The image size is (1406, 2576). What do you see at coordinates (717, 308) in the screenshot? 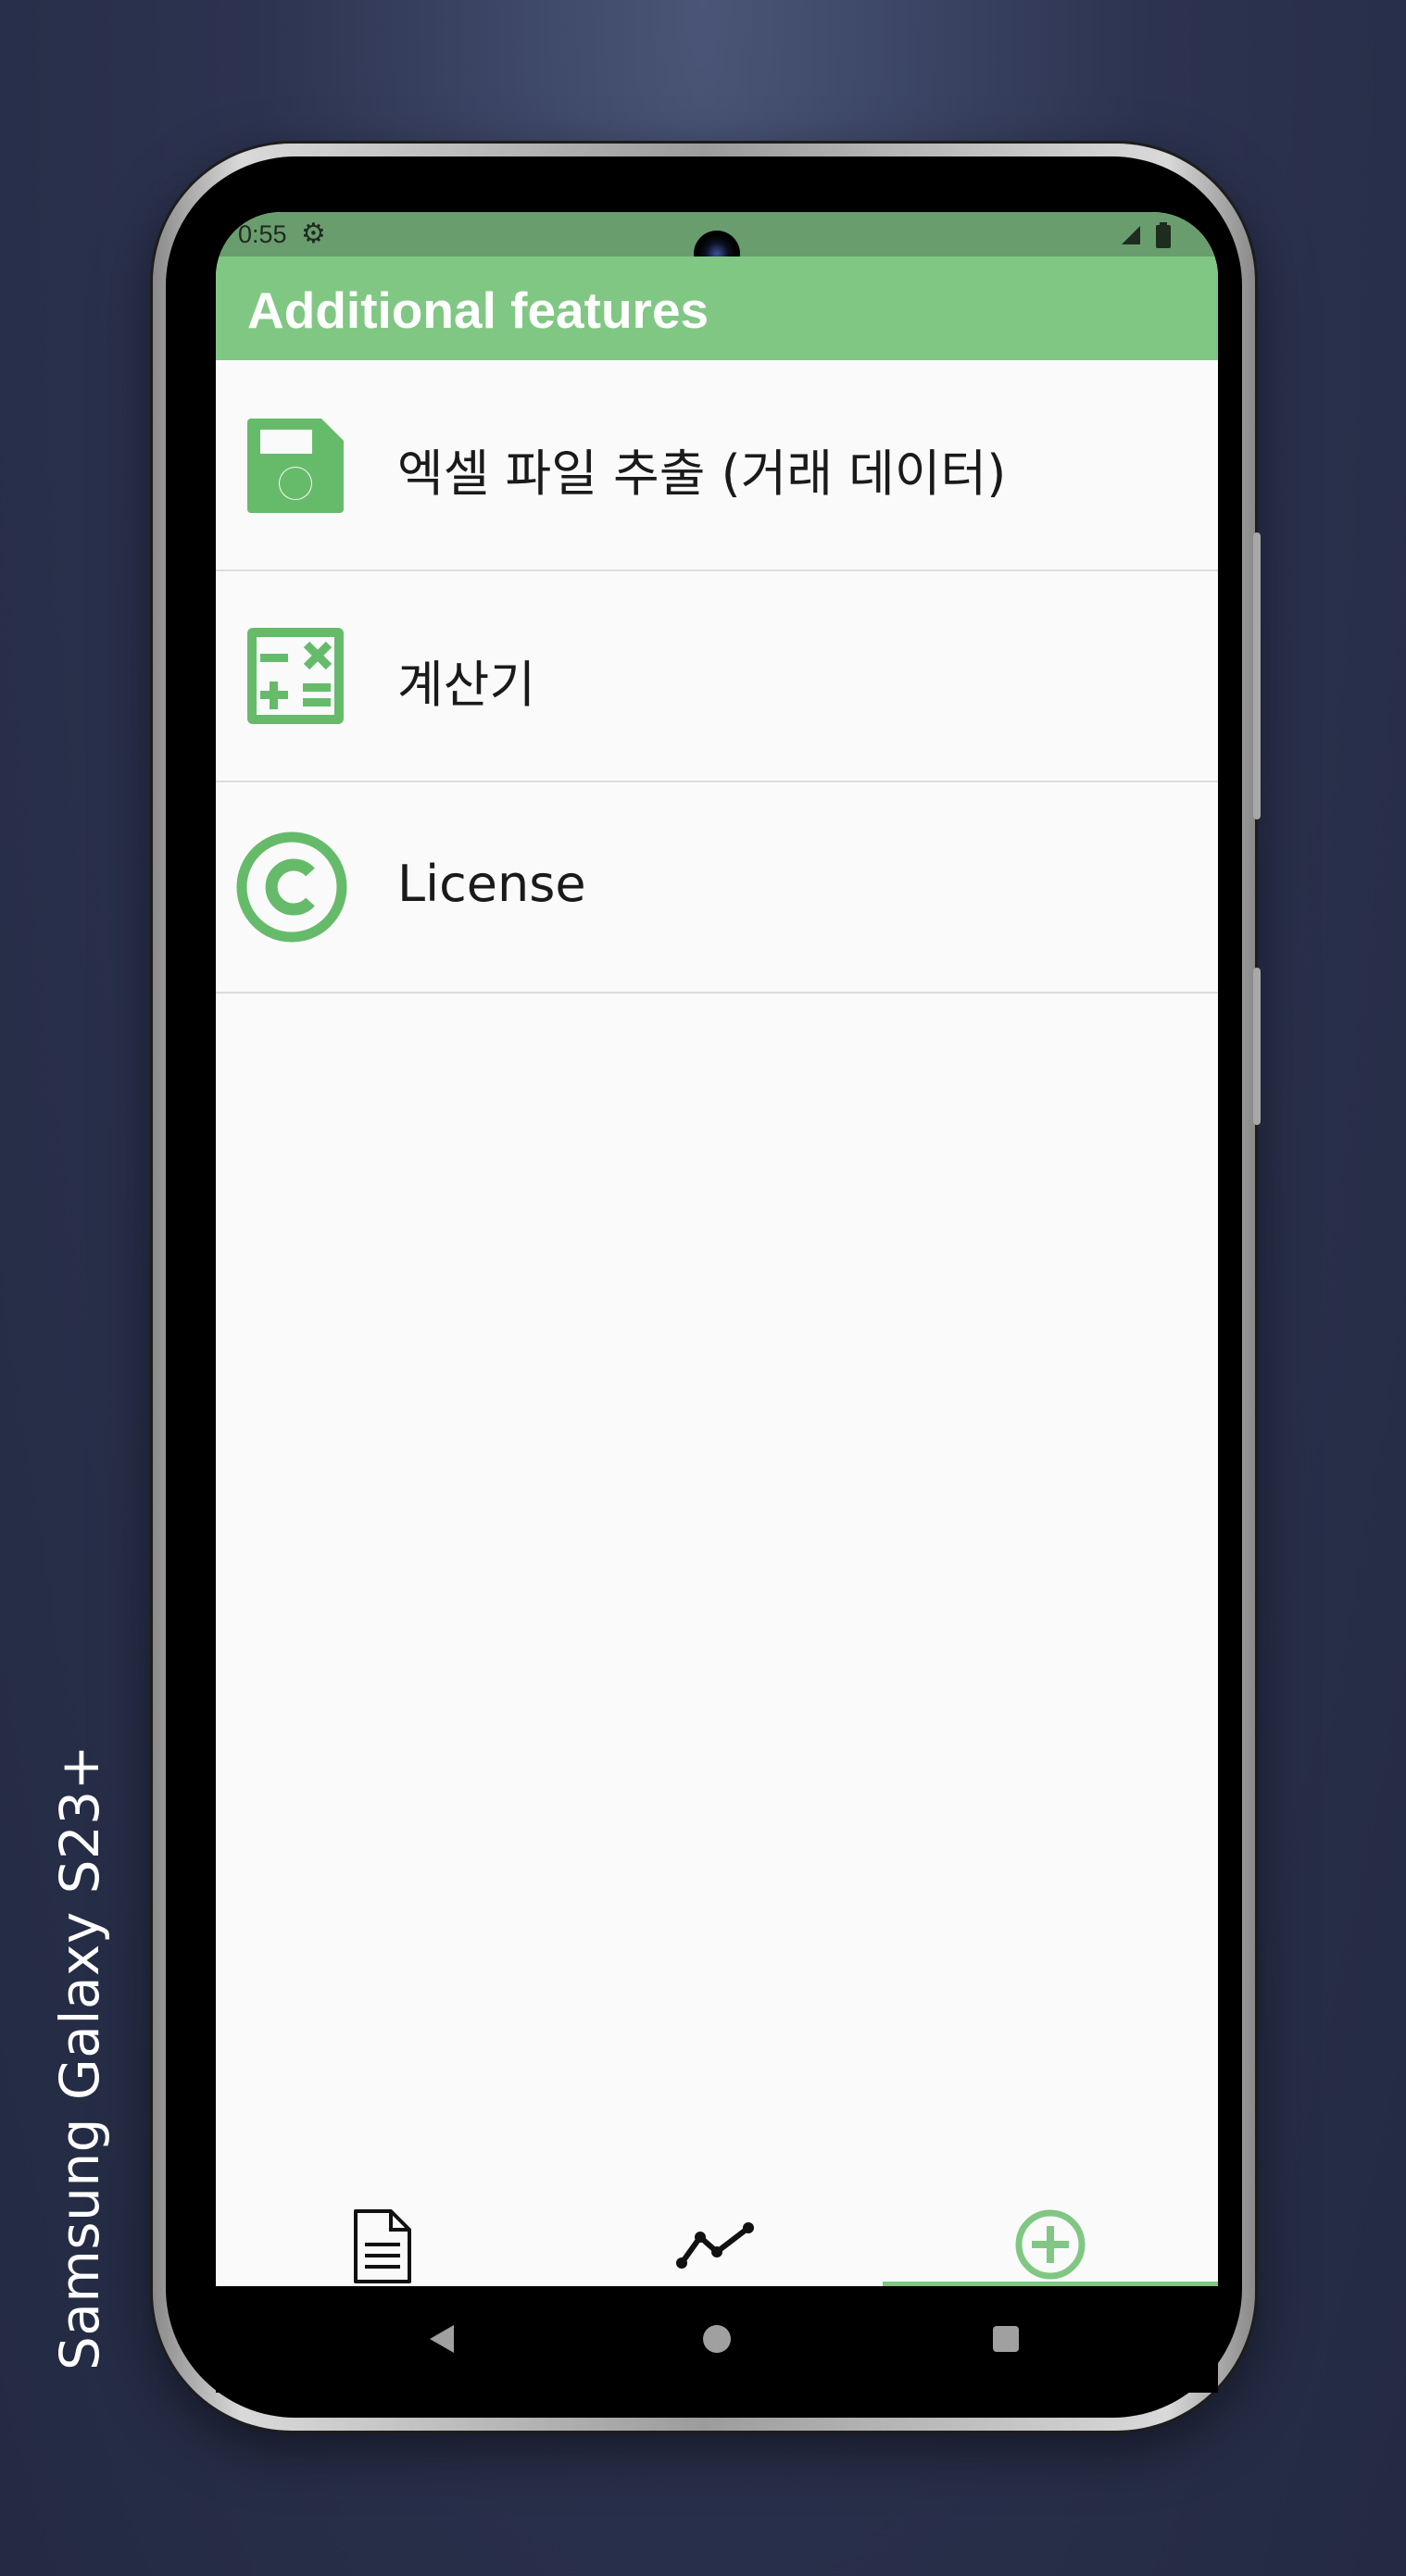
I see `app-bar: Additional features` at bounding box center [717, 308].